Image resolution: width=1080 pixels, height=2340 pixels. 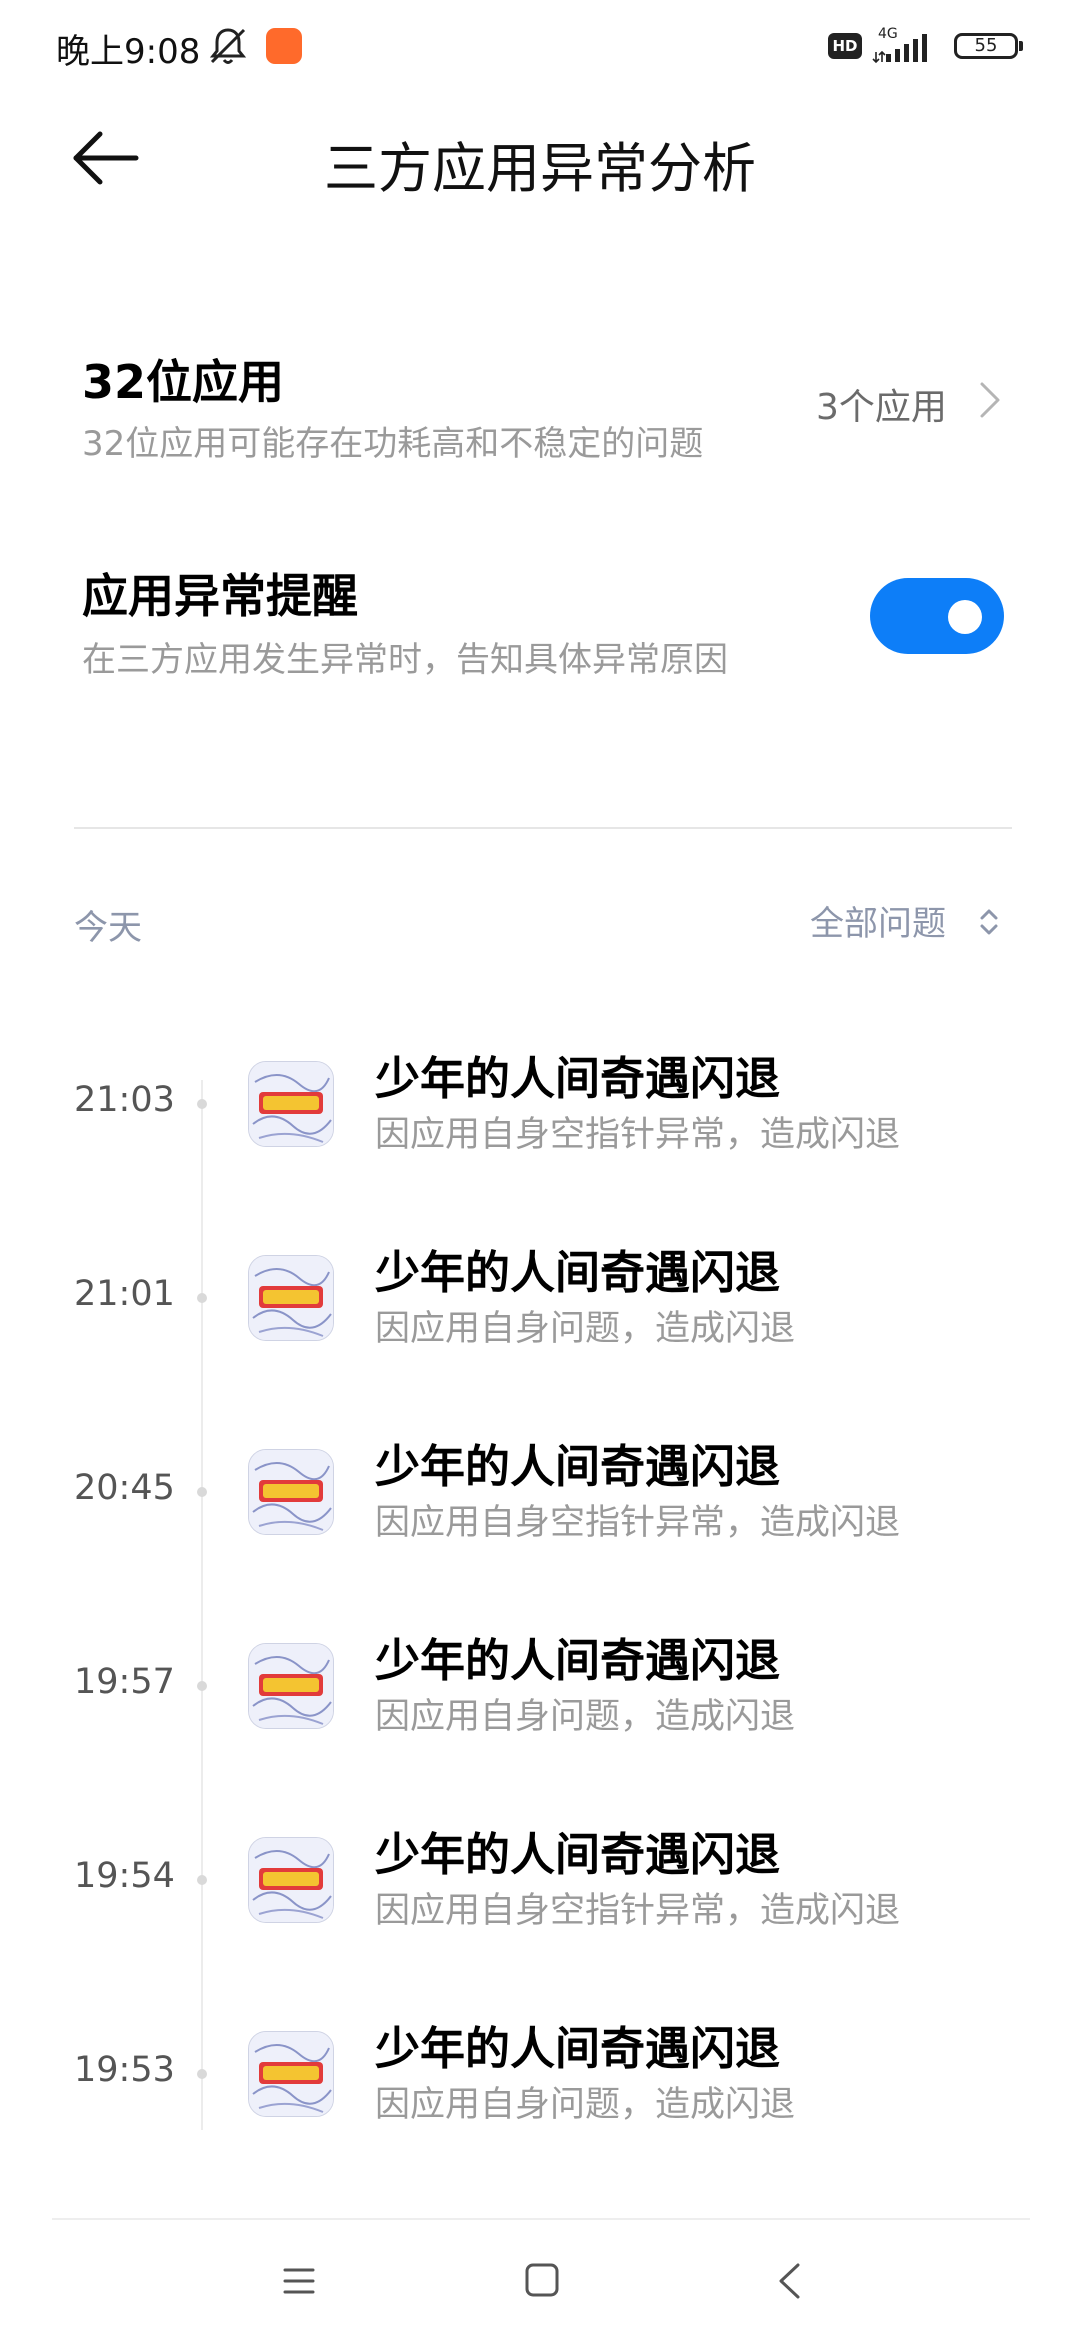 I want to click on square-home-icon, so click(x=542, y=2280).